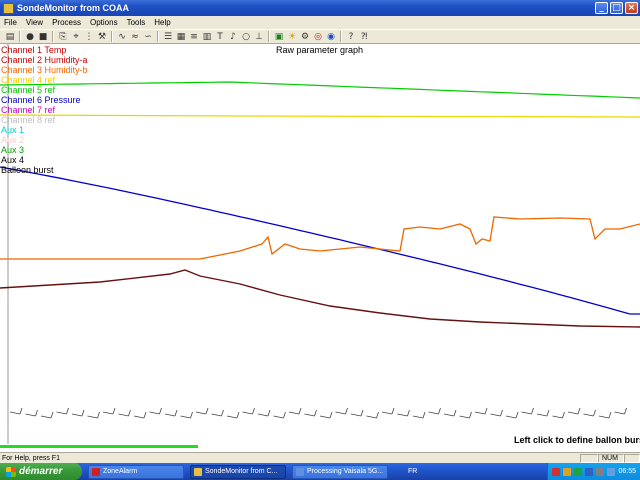  What do you see at coordinates (611, 458) in the screenshot?
I see `status-num: NUM` at bounding box center [611, 458].